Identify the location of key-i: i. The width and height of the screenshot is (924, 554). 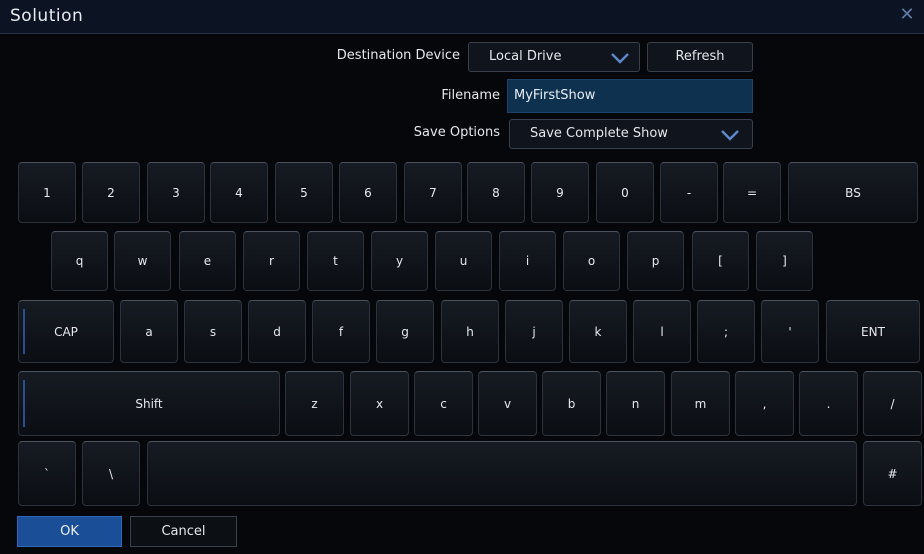
(527, 261).